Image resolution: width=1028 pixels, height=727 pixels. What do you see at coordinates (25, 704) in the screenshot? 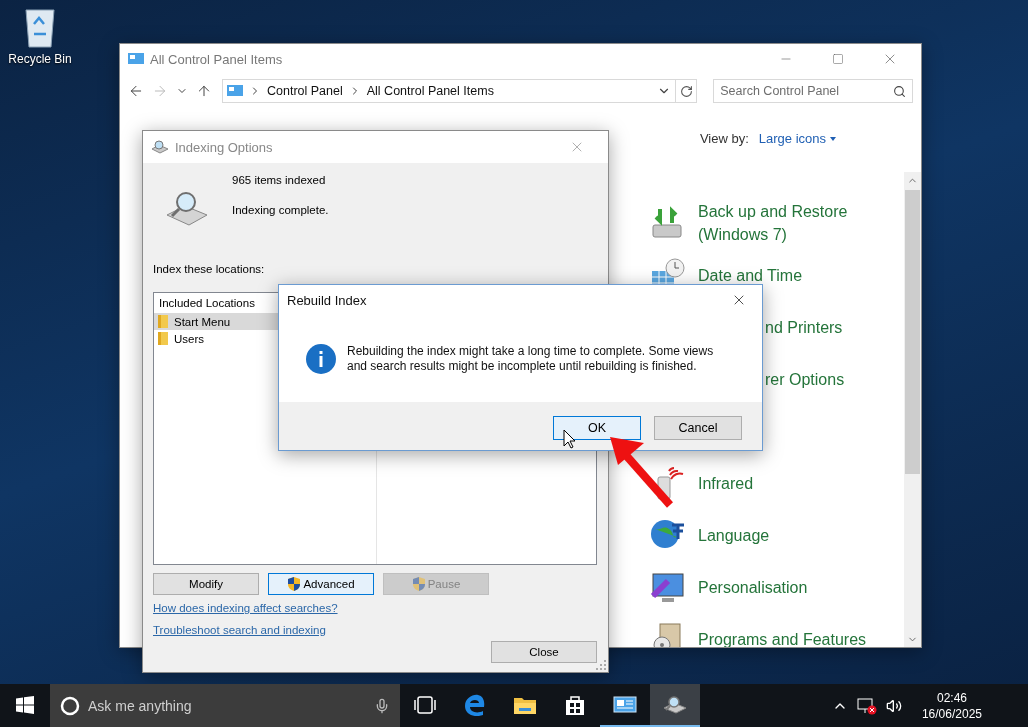
I see `windows-logo-icon` at bounding box center [25, 704].